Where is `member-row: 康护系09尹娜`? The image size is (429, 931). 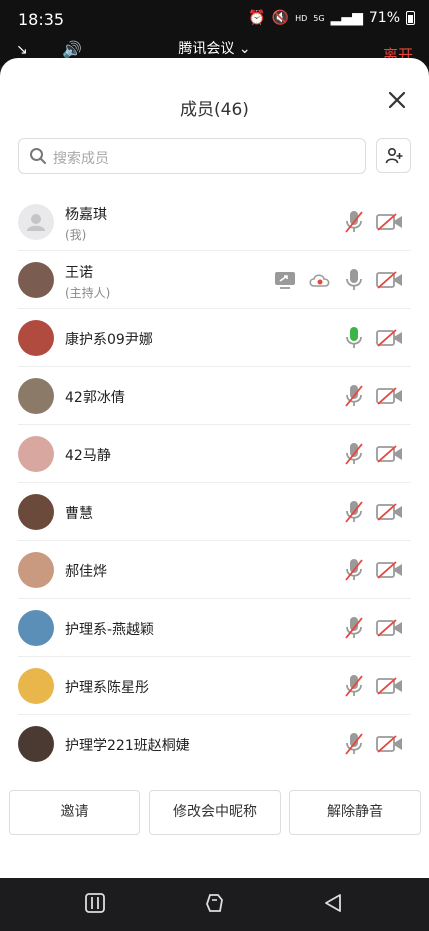 member-row: 康护系09尹娜 is located at coordinates (214, 338).